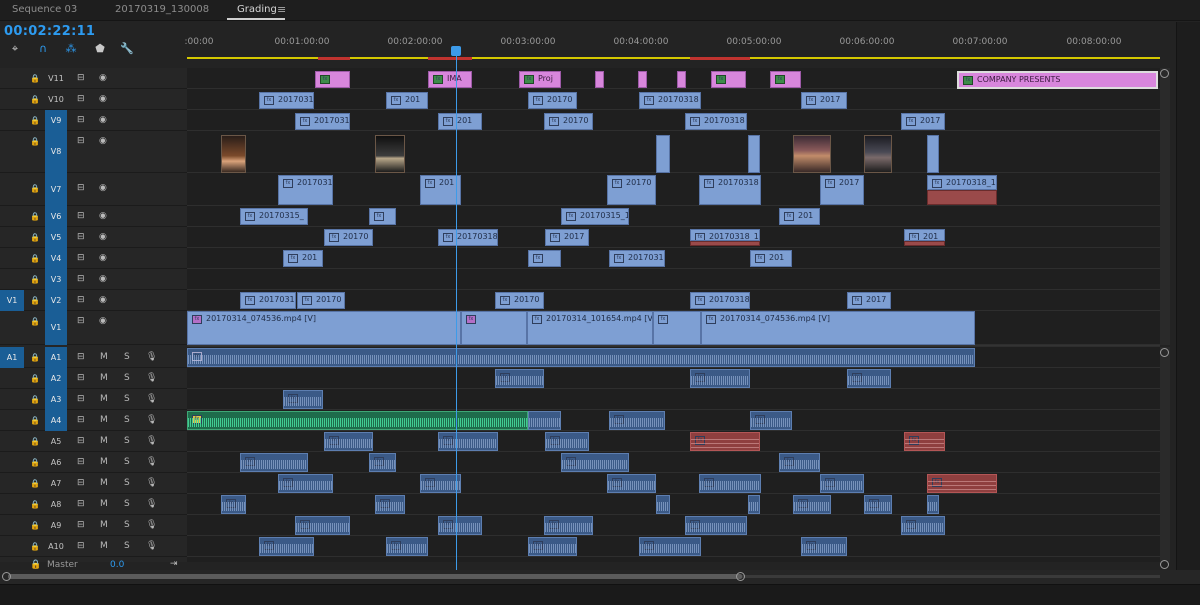 The image size is (1200, 605). I want to click on zoom-handle-right, so click(740, 576).